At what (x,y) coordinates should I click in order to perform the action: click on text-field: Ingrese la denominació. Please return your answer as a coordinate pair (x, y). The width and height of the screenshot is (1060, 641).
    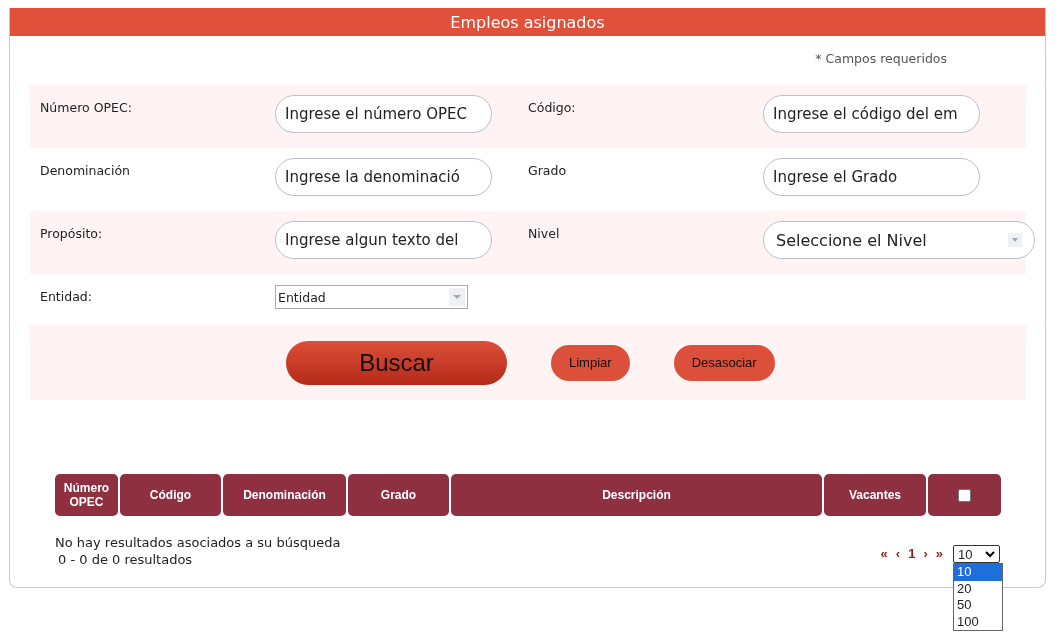
    Looking at the image, I should click on (383, 177).